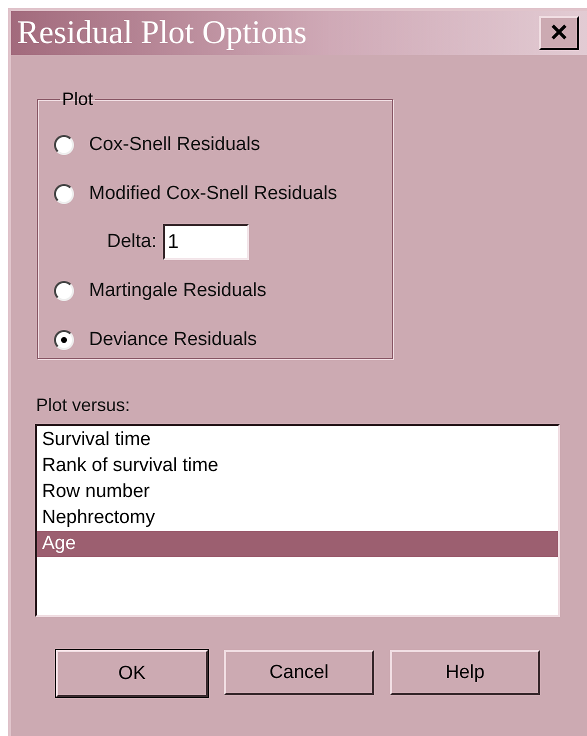 The height and width of the screenshot is (736, 587). What do you see at coordinates (177, 291) in the screenshot?
I see `radio-label: Martingale Residuals` at bounding box center [177, 291].